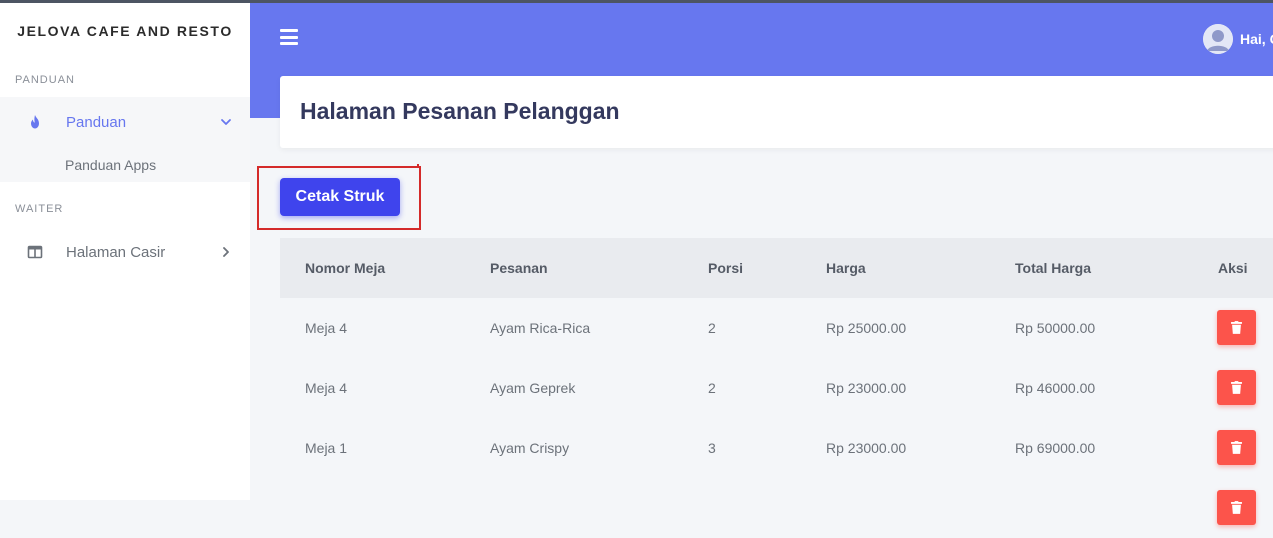 This screenshot has height=538, width=1273. I want to click on cell-total-harga: Rp 50000.00, so click(1055, 328).